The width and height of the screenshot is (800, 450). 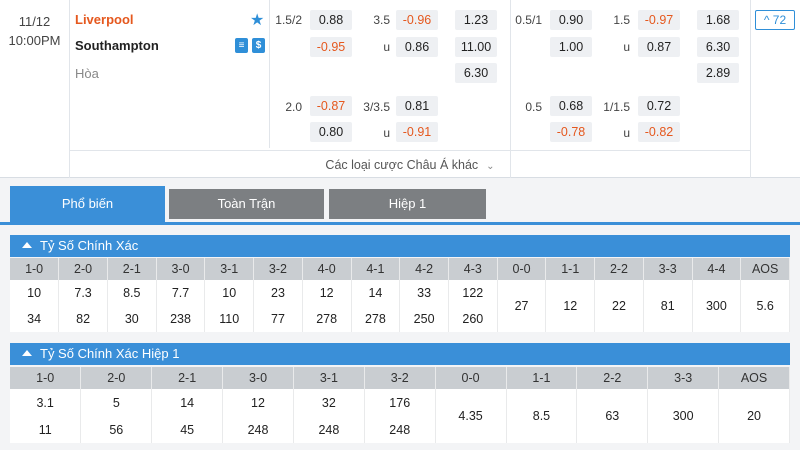 I want to click on score-header: 1-1, so click(x=570, y=269).